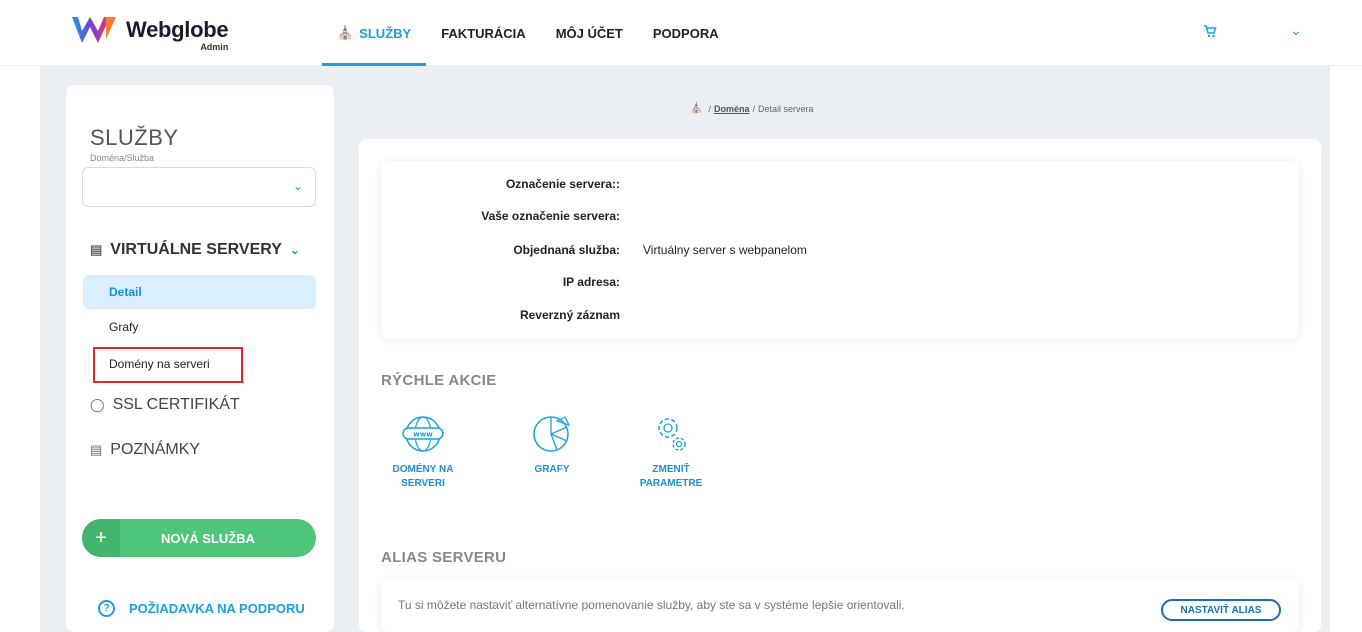 This screenshot has width=1362, height=632. Describe the element at coordinates (591, 282) in the screenshot. I see `info-key: IP adresa:` at that location.